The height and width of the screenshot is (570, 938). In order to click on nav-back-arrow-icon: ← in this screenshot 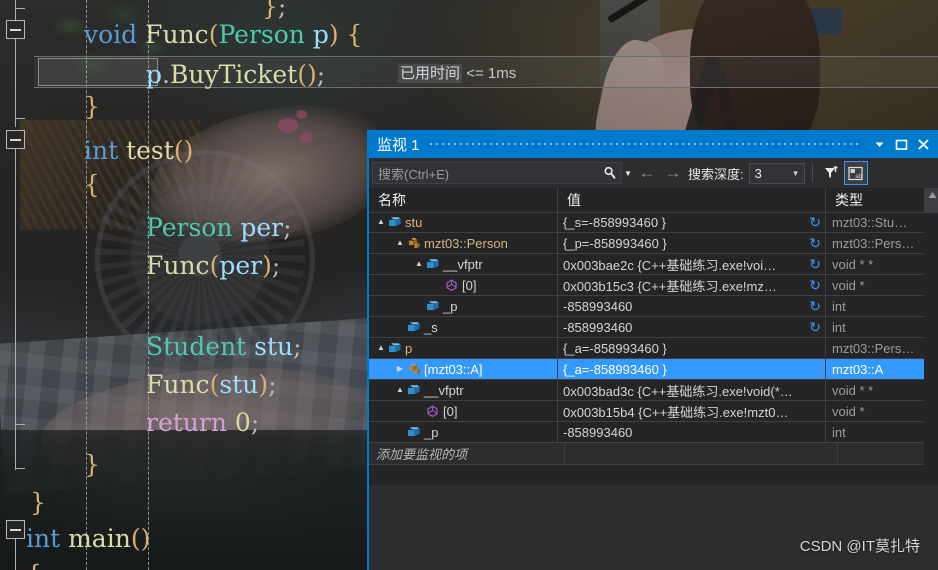, I will do `click(647, 173)`.